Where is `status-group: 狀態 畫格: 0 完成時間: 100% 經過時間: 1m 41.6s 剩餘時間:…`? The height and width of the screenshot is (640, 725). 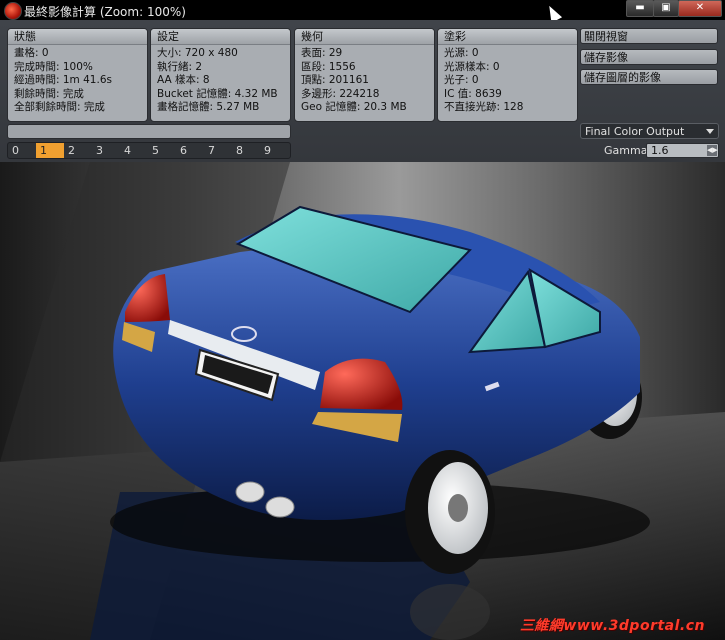
status-group: 狀態 畫格: 0 完成時間: 100% 經過時間: 1m 41.6s 剩餘時間:… is located at coordinates (77, 75).